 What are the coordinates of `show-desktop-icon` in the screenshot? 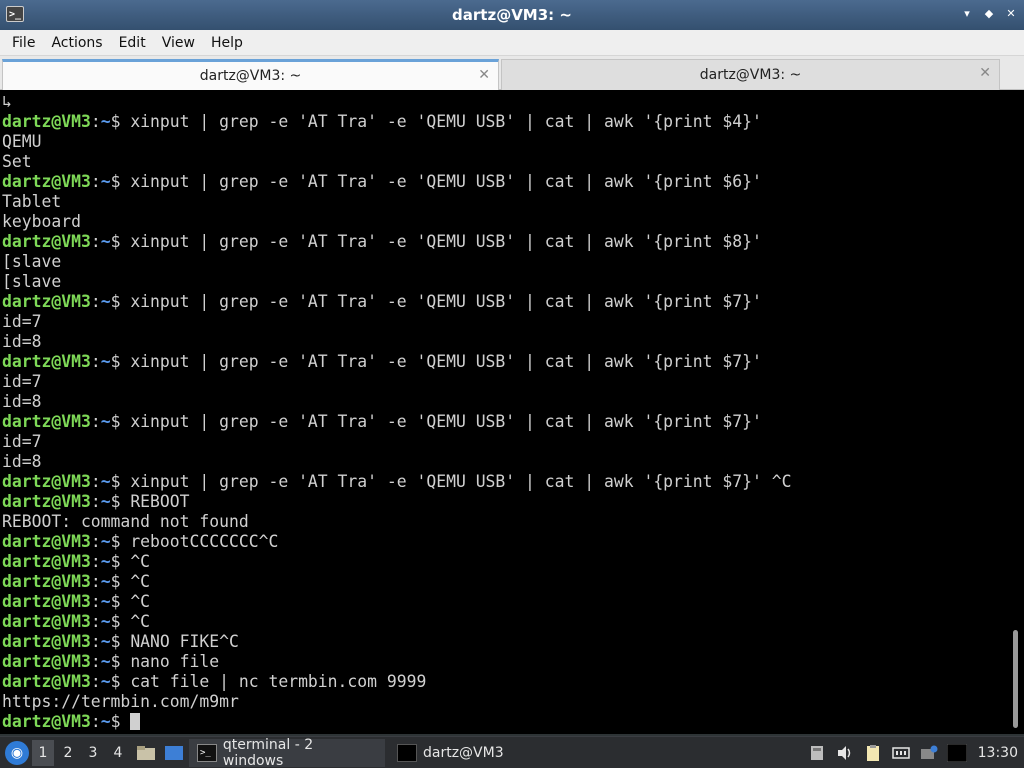 It's located at (174, 753).